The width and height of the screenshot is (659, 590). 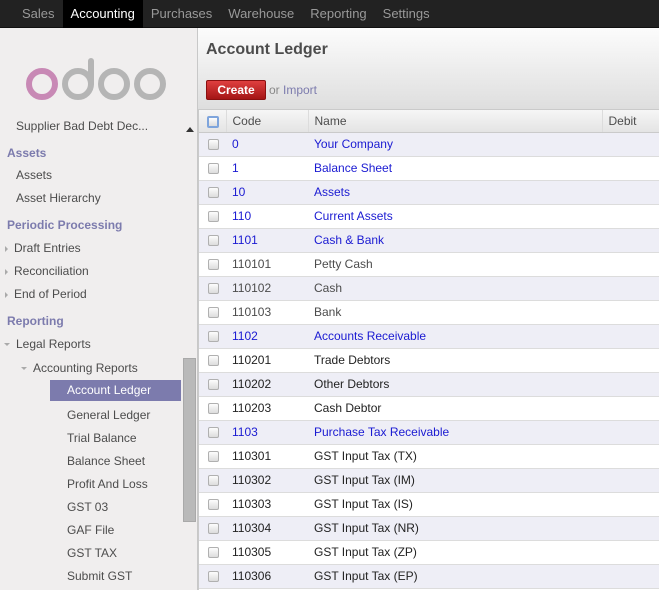 I want to click on cell-code: 1102, so click(x=267, y=336).